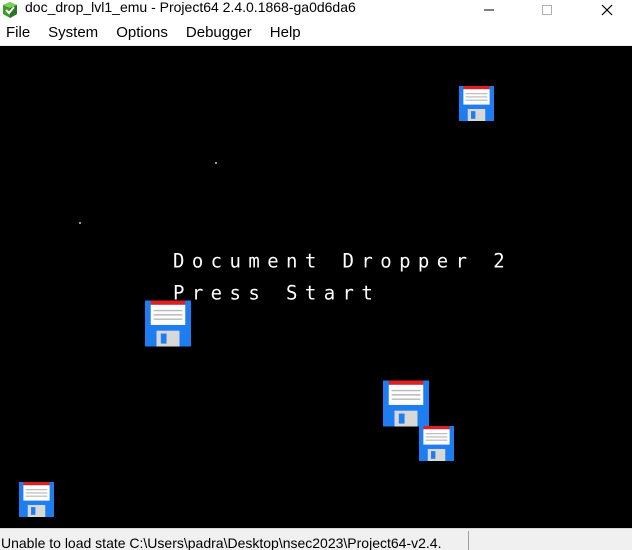  I want to click on minimize-icon, so click(489, 10).